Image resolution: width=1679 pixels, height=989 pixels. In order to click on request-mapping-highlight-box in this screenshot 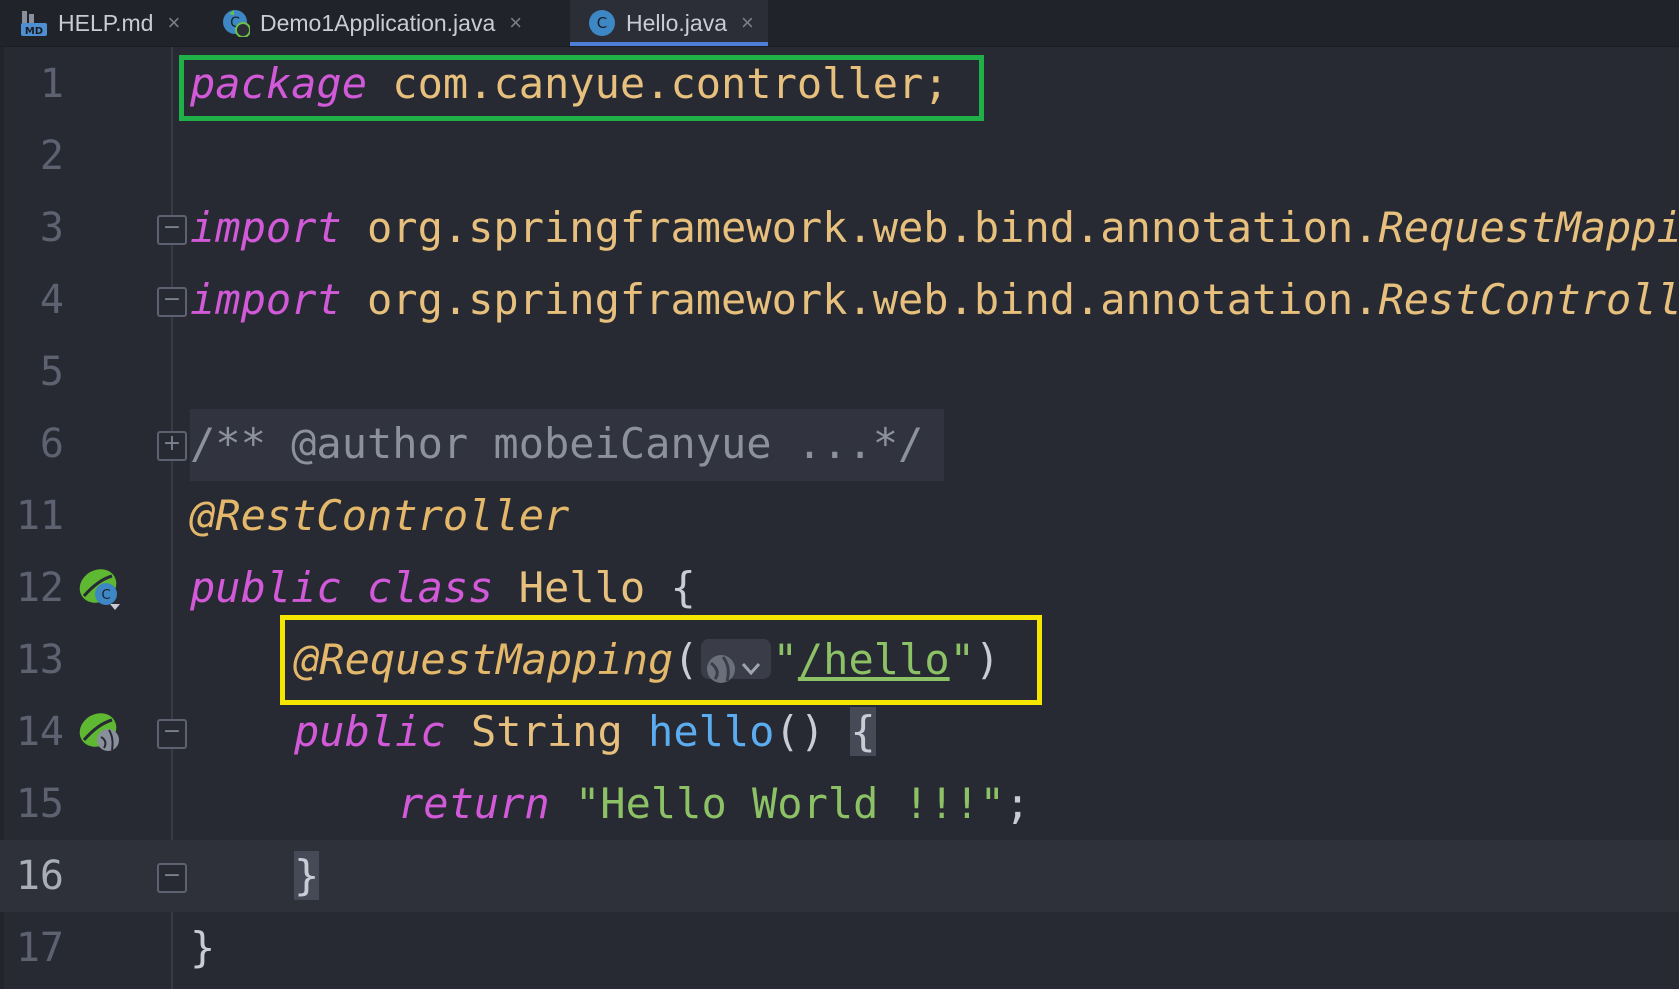, I will do `click(661, 660)`.